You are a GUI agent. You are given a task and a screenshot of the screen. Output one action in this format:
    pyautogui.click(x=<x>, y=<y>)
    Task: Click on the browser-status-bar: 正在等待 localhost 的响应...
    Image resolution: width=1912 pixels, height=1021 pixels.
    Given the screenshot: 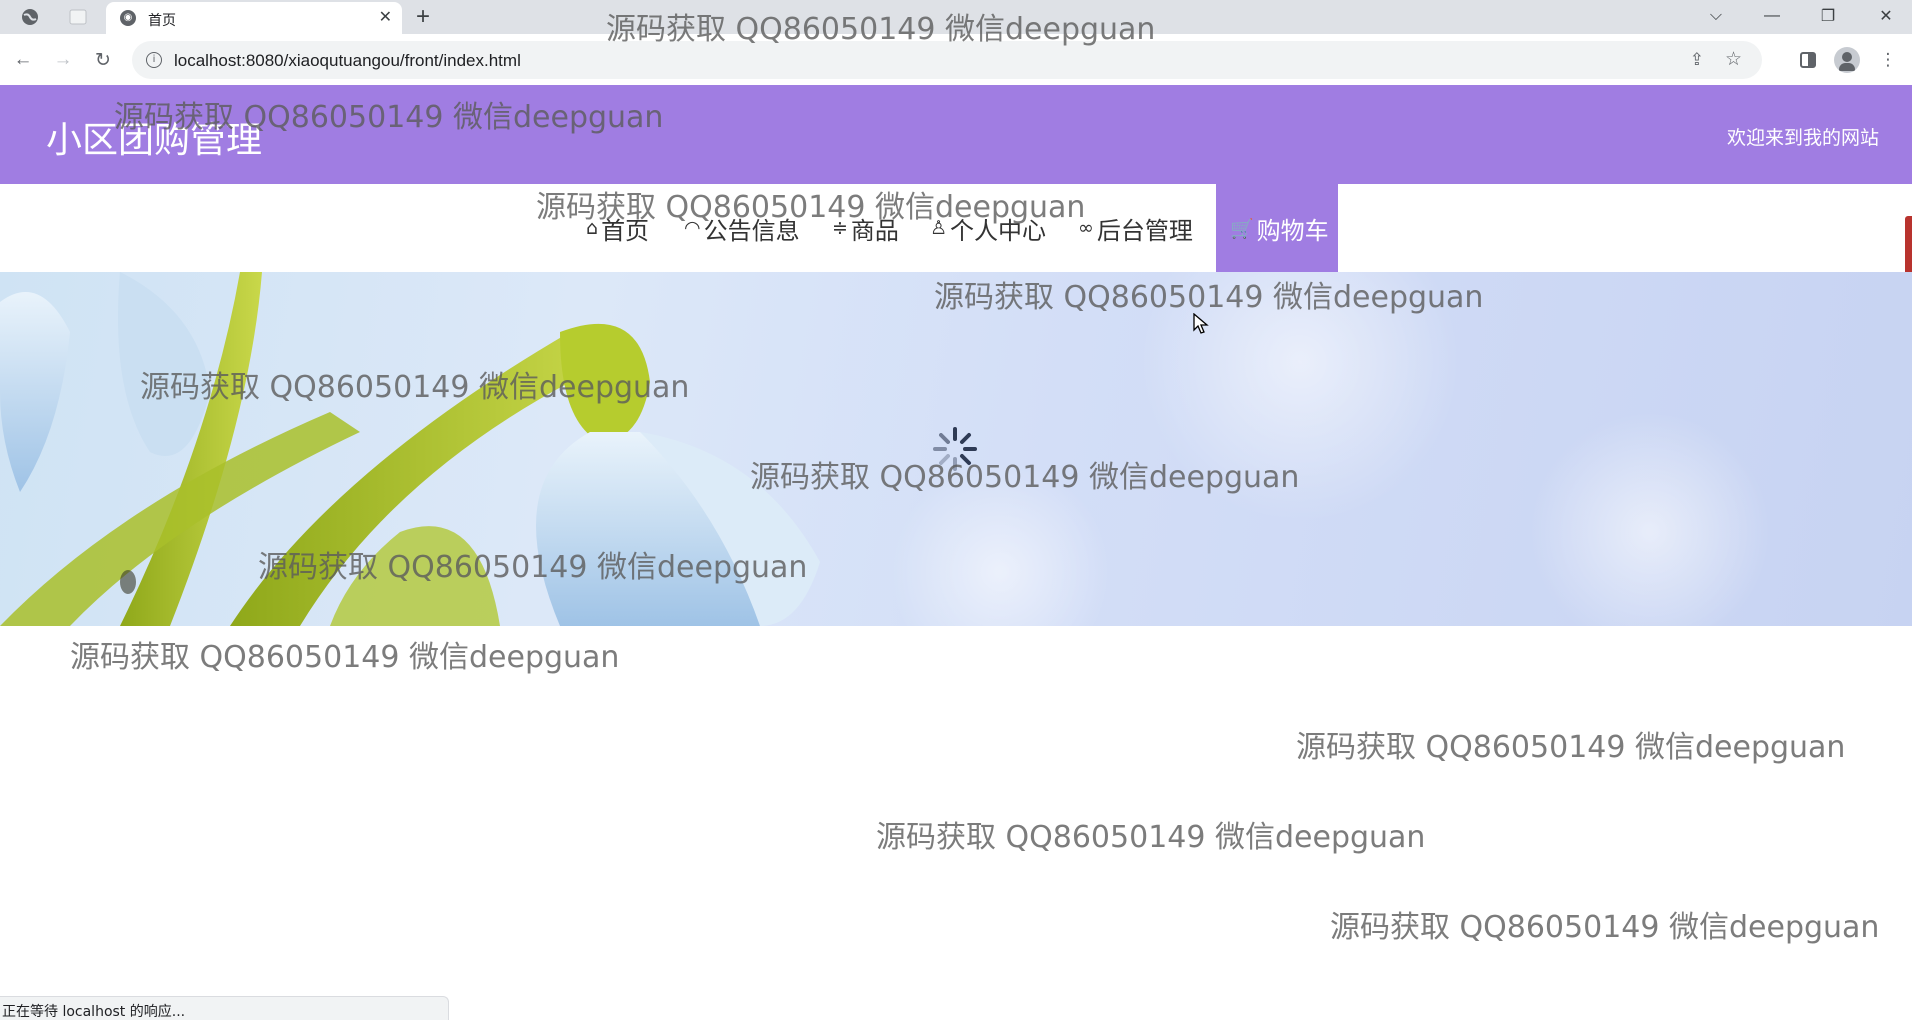 What is the action you would take?
    pyautogui.click(x=224, y=1008)
    